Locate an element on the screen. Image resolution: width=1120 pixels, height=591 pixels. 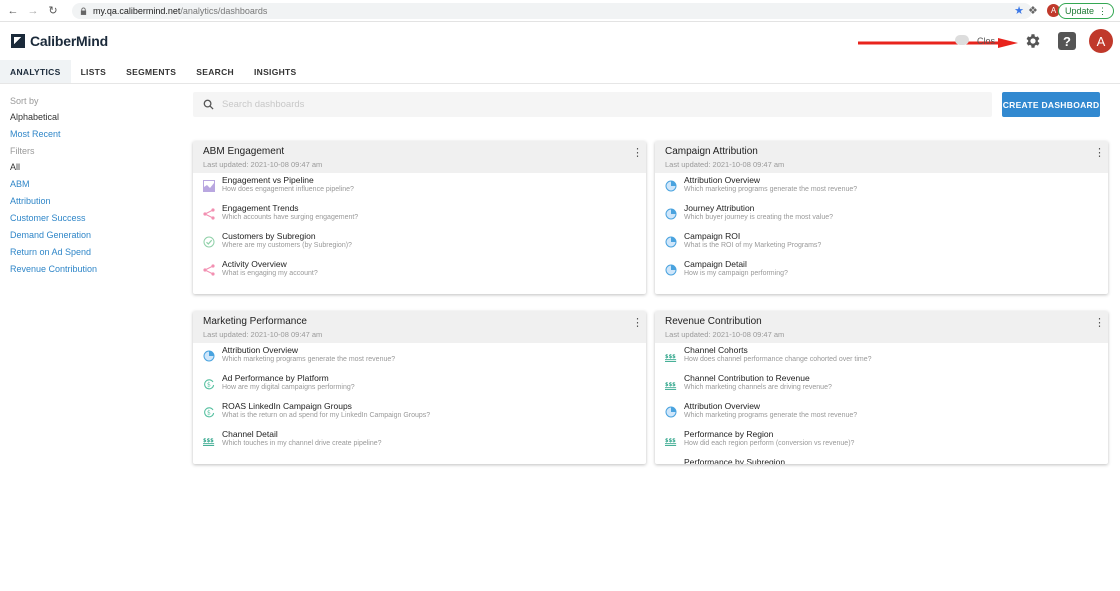
filter-return-on-ad-spend: Return on Ad Spend is located at coordinates (90, 252).